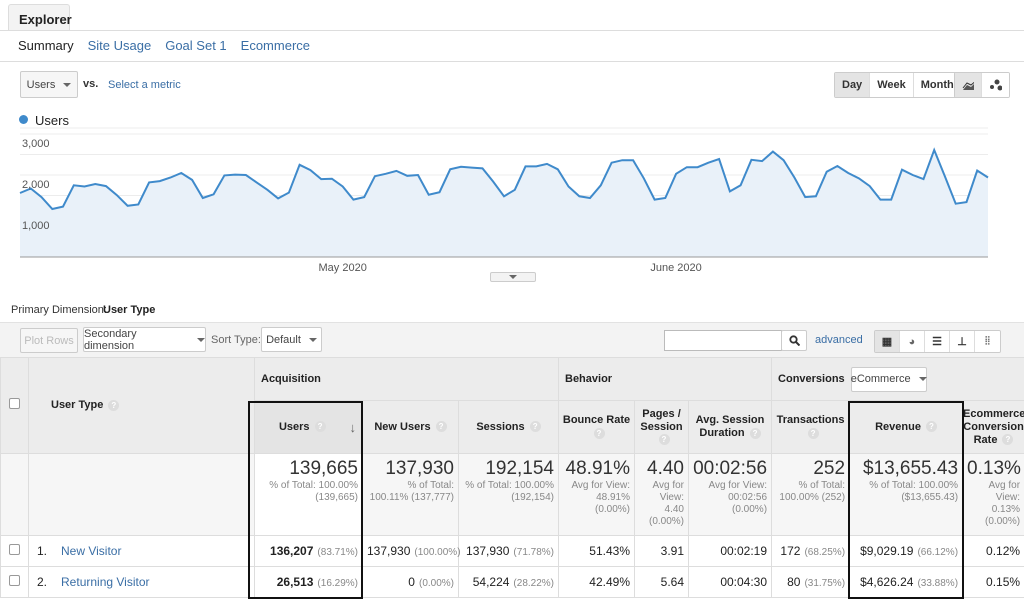 The width and height of the screenshot is (1024, 600). I want to click on column-header-label: Ecommerce Conversion Rate, so click(993, 426).